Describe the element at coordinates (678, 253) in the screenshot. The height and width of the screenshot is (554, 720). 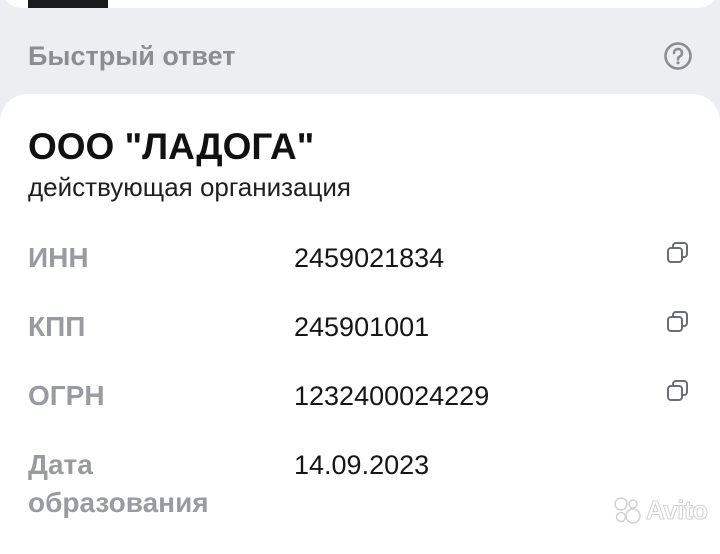
I see `copy-inn-icon` at that location.